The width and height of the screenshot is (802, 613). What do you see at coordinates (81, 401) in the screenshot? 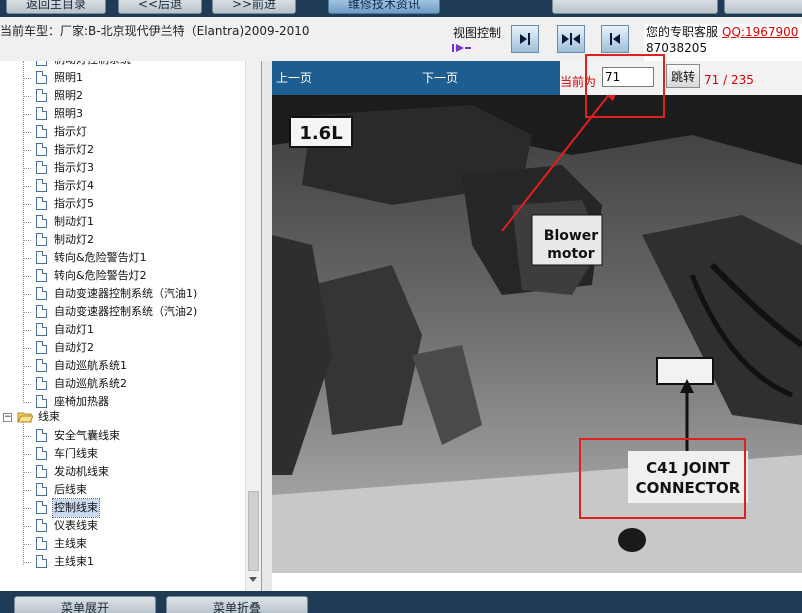
I see `tree-item-label: 座椅加热器` at bounding box center [81, 401].